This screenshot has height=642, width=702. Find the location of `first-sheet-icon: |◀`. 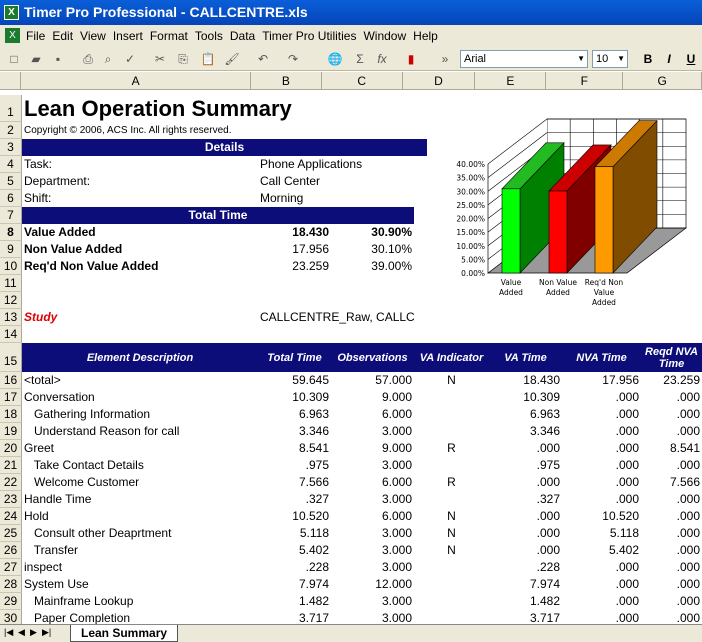

first-sheet-icon: |◀ is located at coordinates (8, 632).